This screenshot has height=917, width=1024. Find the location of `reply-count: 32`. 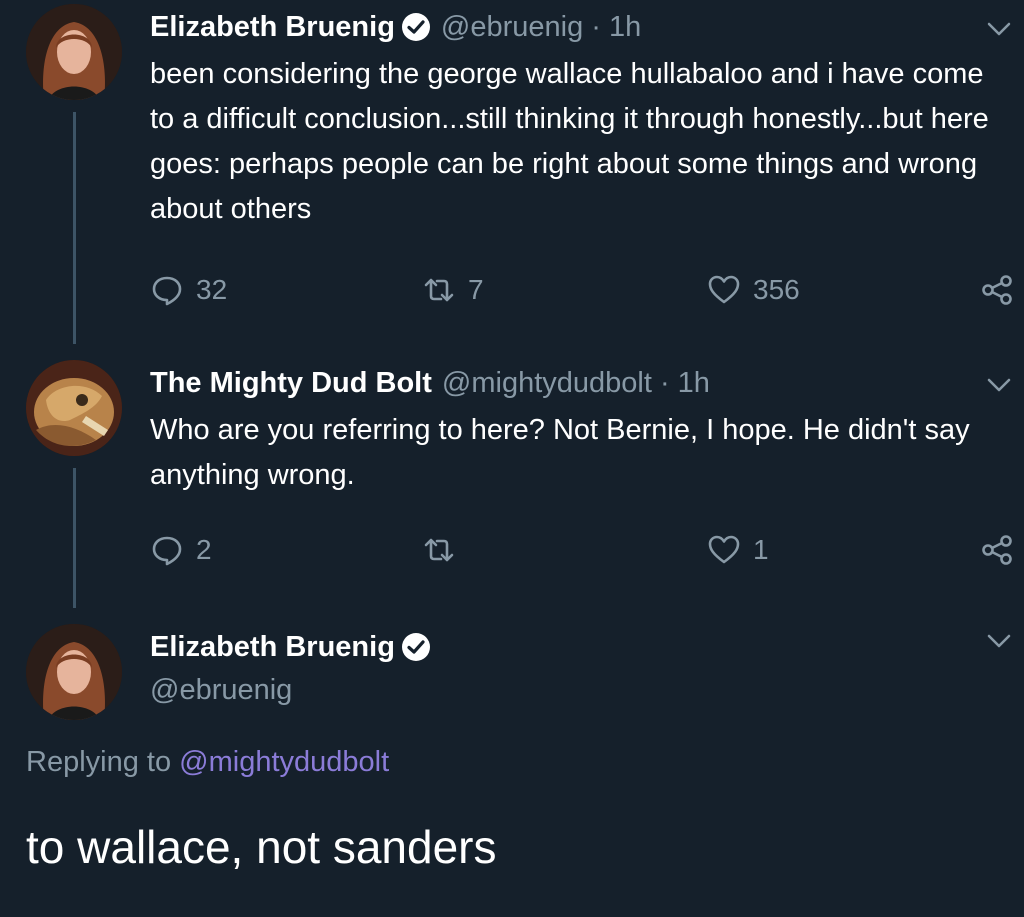

reply-count: 32 is located at coordinates (212, 289).